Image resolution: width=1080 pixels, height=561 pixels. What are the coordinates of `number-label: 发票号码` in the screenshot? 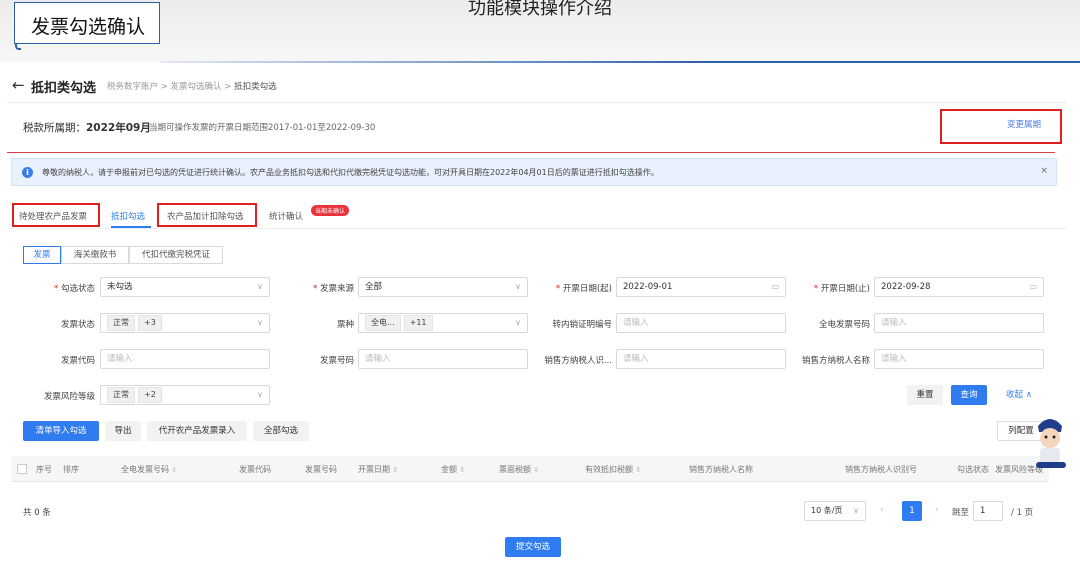 It's located at (336, 361).